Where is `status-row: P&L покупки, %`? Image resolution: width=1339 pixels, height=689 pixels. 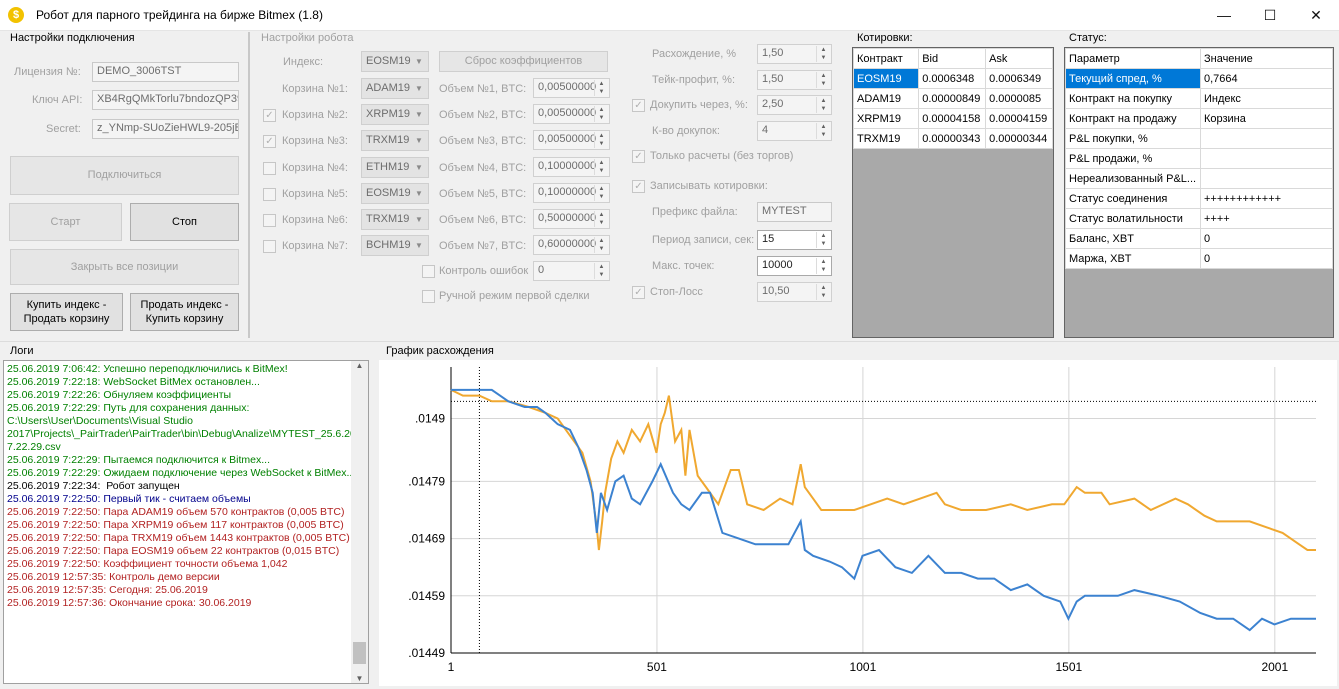 status-row: P&L покупки, % is located at coordinates (1199, 138).